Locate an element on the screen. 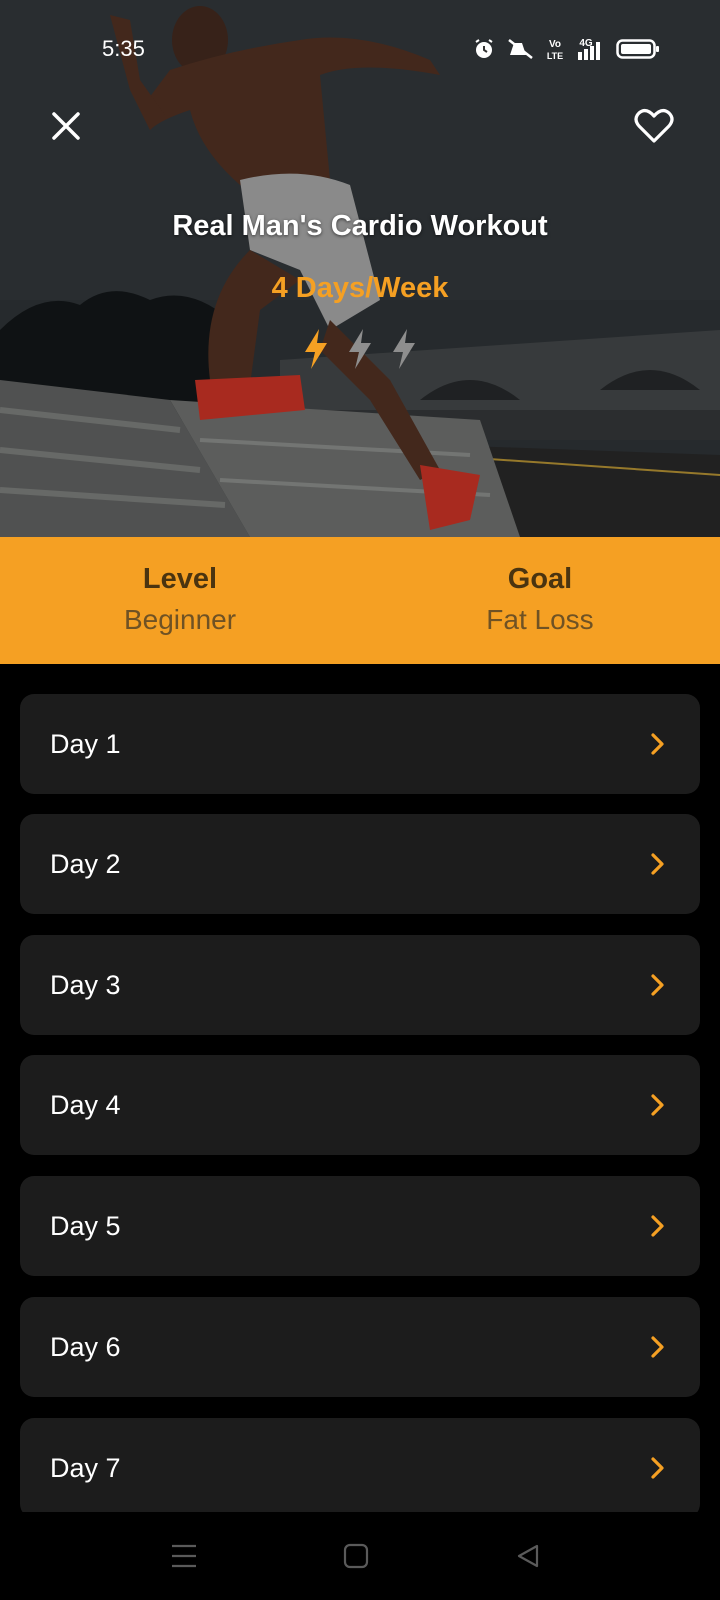 The image size is (720, 1600). signal-4g-icon: 4G is located at coordinates (590, 52).